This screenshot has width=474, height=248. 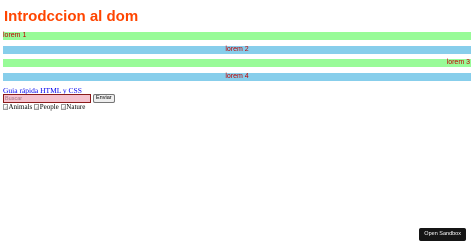 I want to click on lorem-bar-1: lorem 1, so click(x=237, y=36).